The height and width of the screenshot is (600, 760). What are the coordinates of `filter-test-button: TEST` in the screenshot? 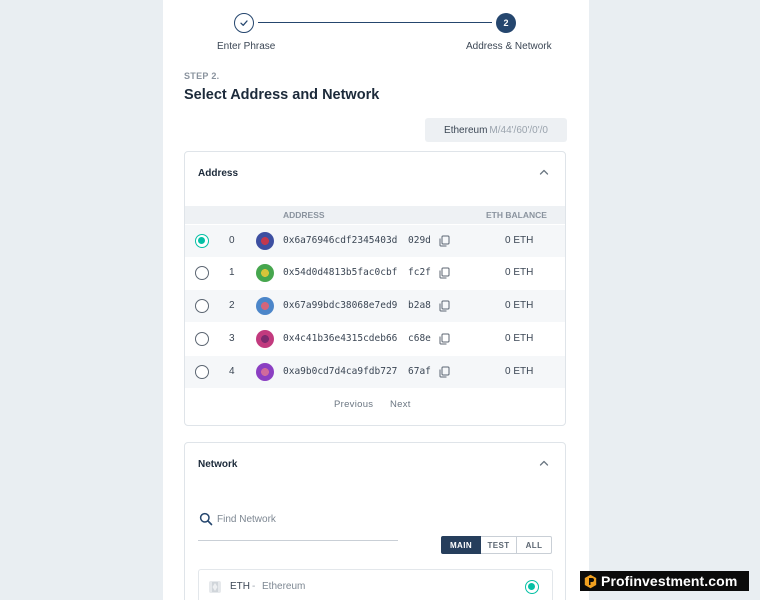 It's located at (499, 545).